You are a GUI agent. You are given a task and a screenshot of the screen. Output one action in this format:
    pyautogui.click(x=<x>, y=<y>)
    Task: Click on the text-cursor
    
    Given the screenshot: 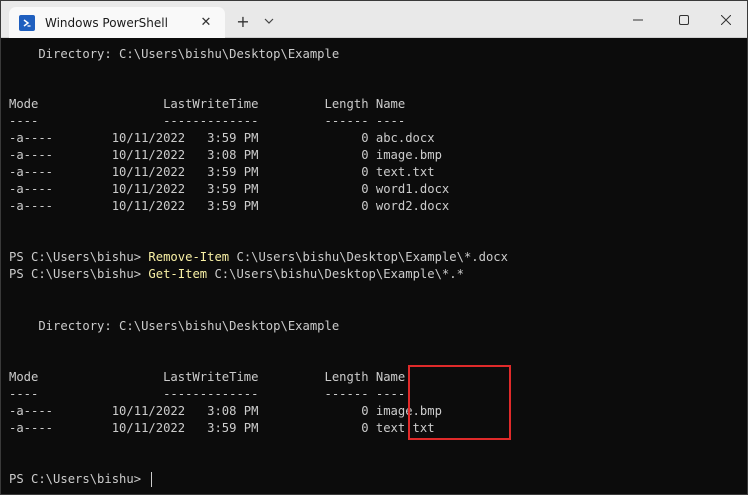 What is the action you would take?
    pyautogui.click(x=152, y=479)
    